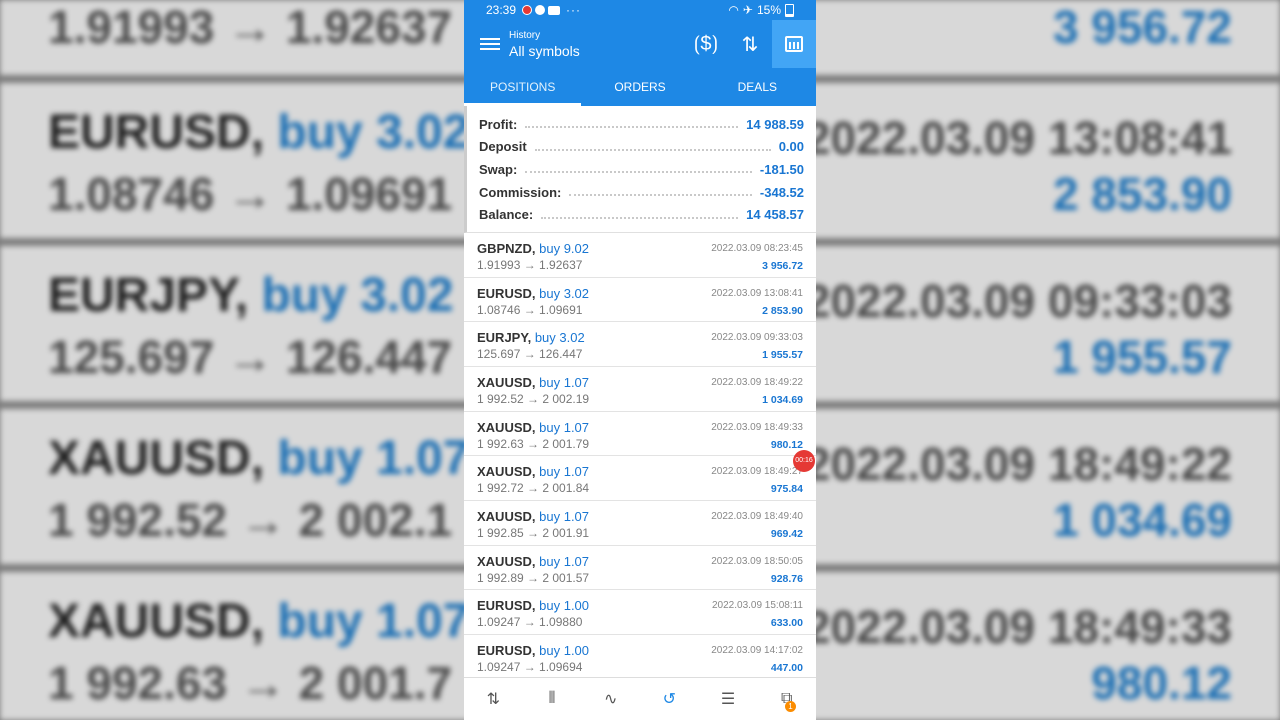 The image size is (1280, 720). Describe the element at coordinates (1018, 627) in the screenshot. I see `bg-time: 2022.03.09 18:49:33` at that location.